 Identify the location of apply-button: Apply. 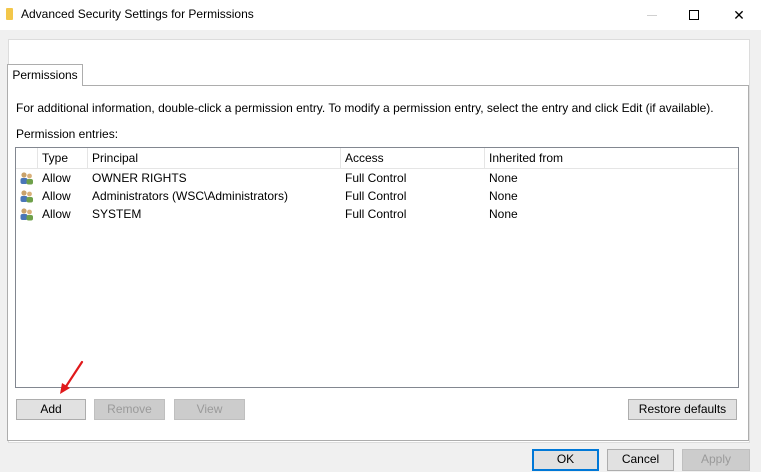
(716, 460).